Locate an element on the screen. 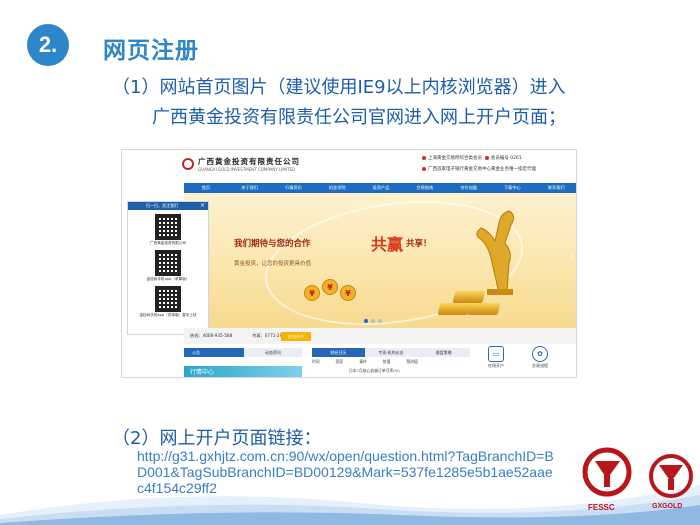  online-open-account-link: ▭ 在线开户 is located at coordinates (496, 357).